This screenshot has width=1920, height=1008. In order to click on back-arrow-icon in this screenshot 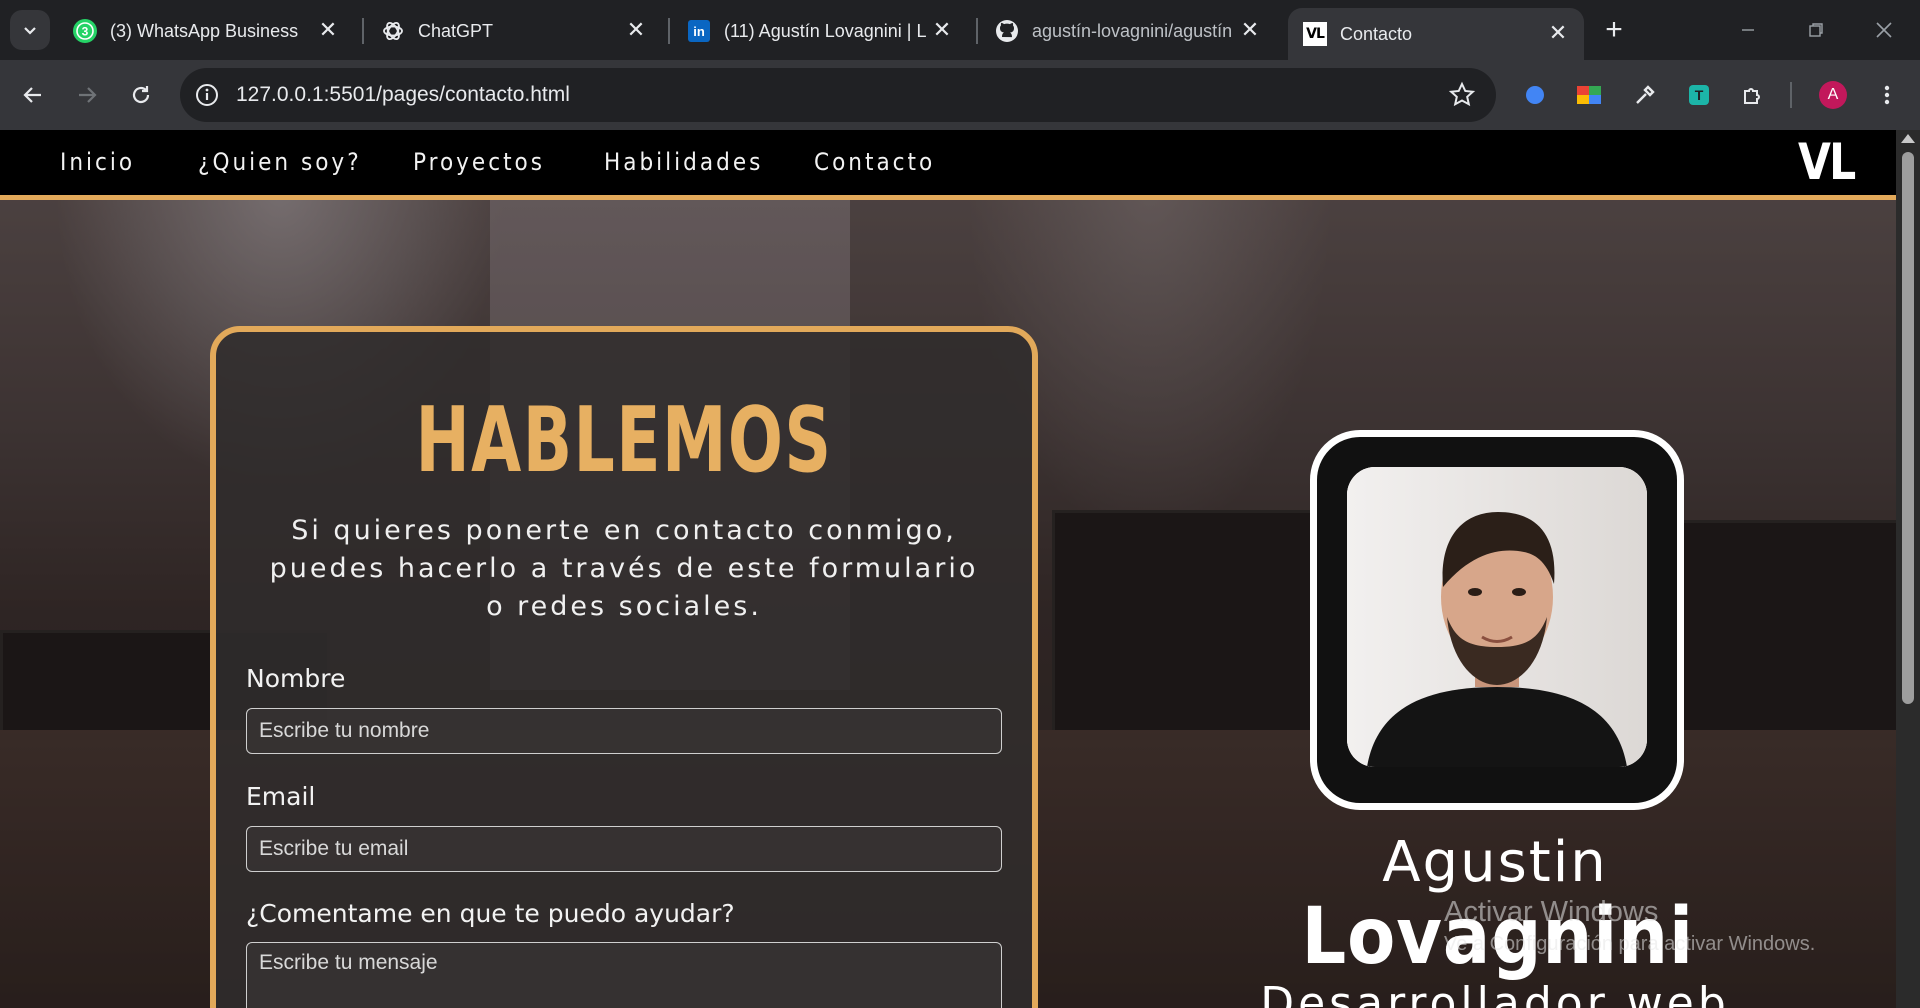, I will do `click(32, 95)`.